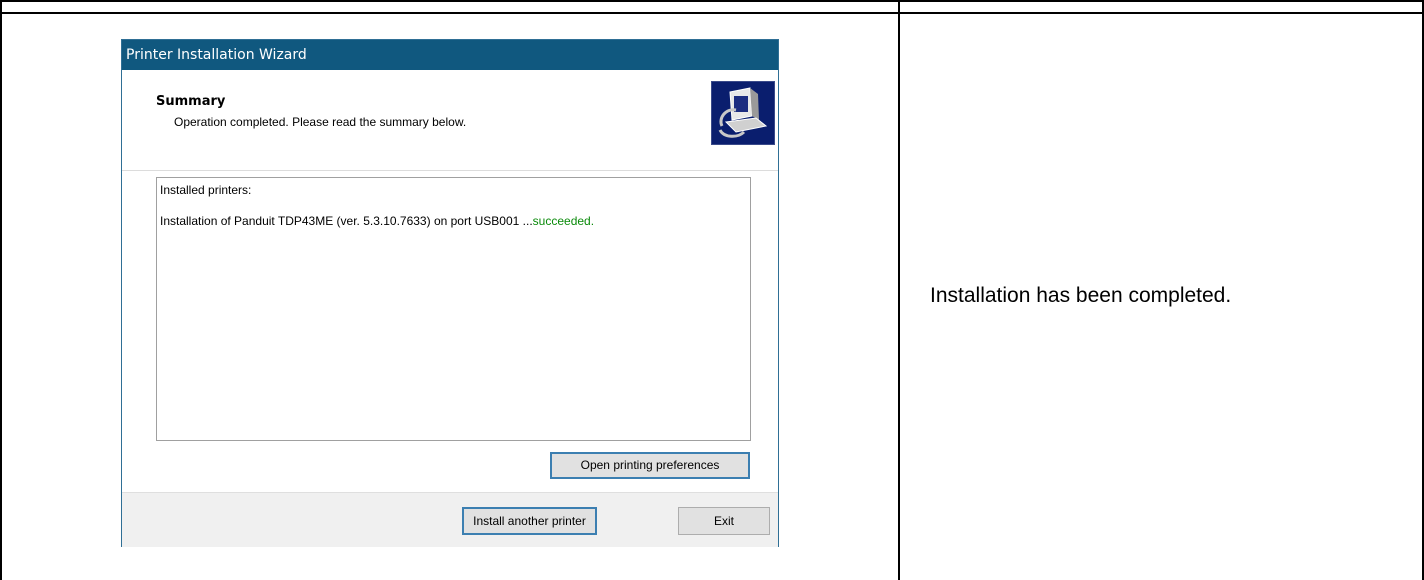 This screenshot has height=580, width=1424. What do you see at coordinates (450, 55) in the screenshot?
I see `window-title: Printer Installation Wizard` at bounding box center [450, 55].